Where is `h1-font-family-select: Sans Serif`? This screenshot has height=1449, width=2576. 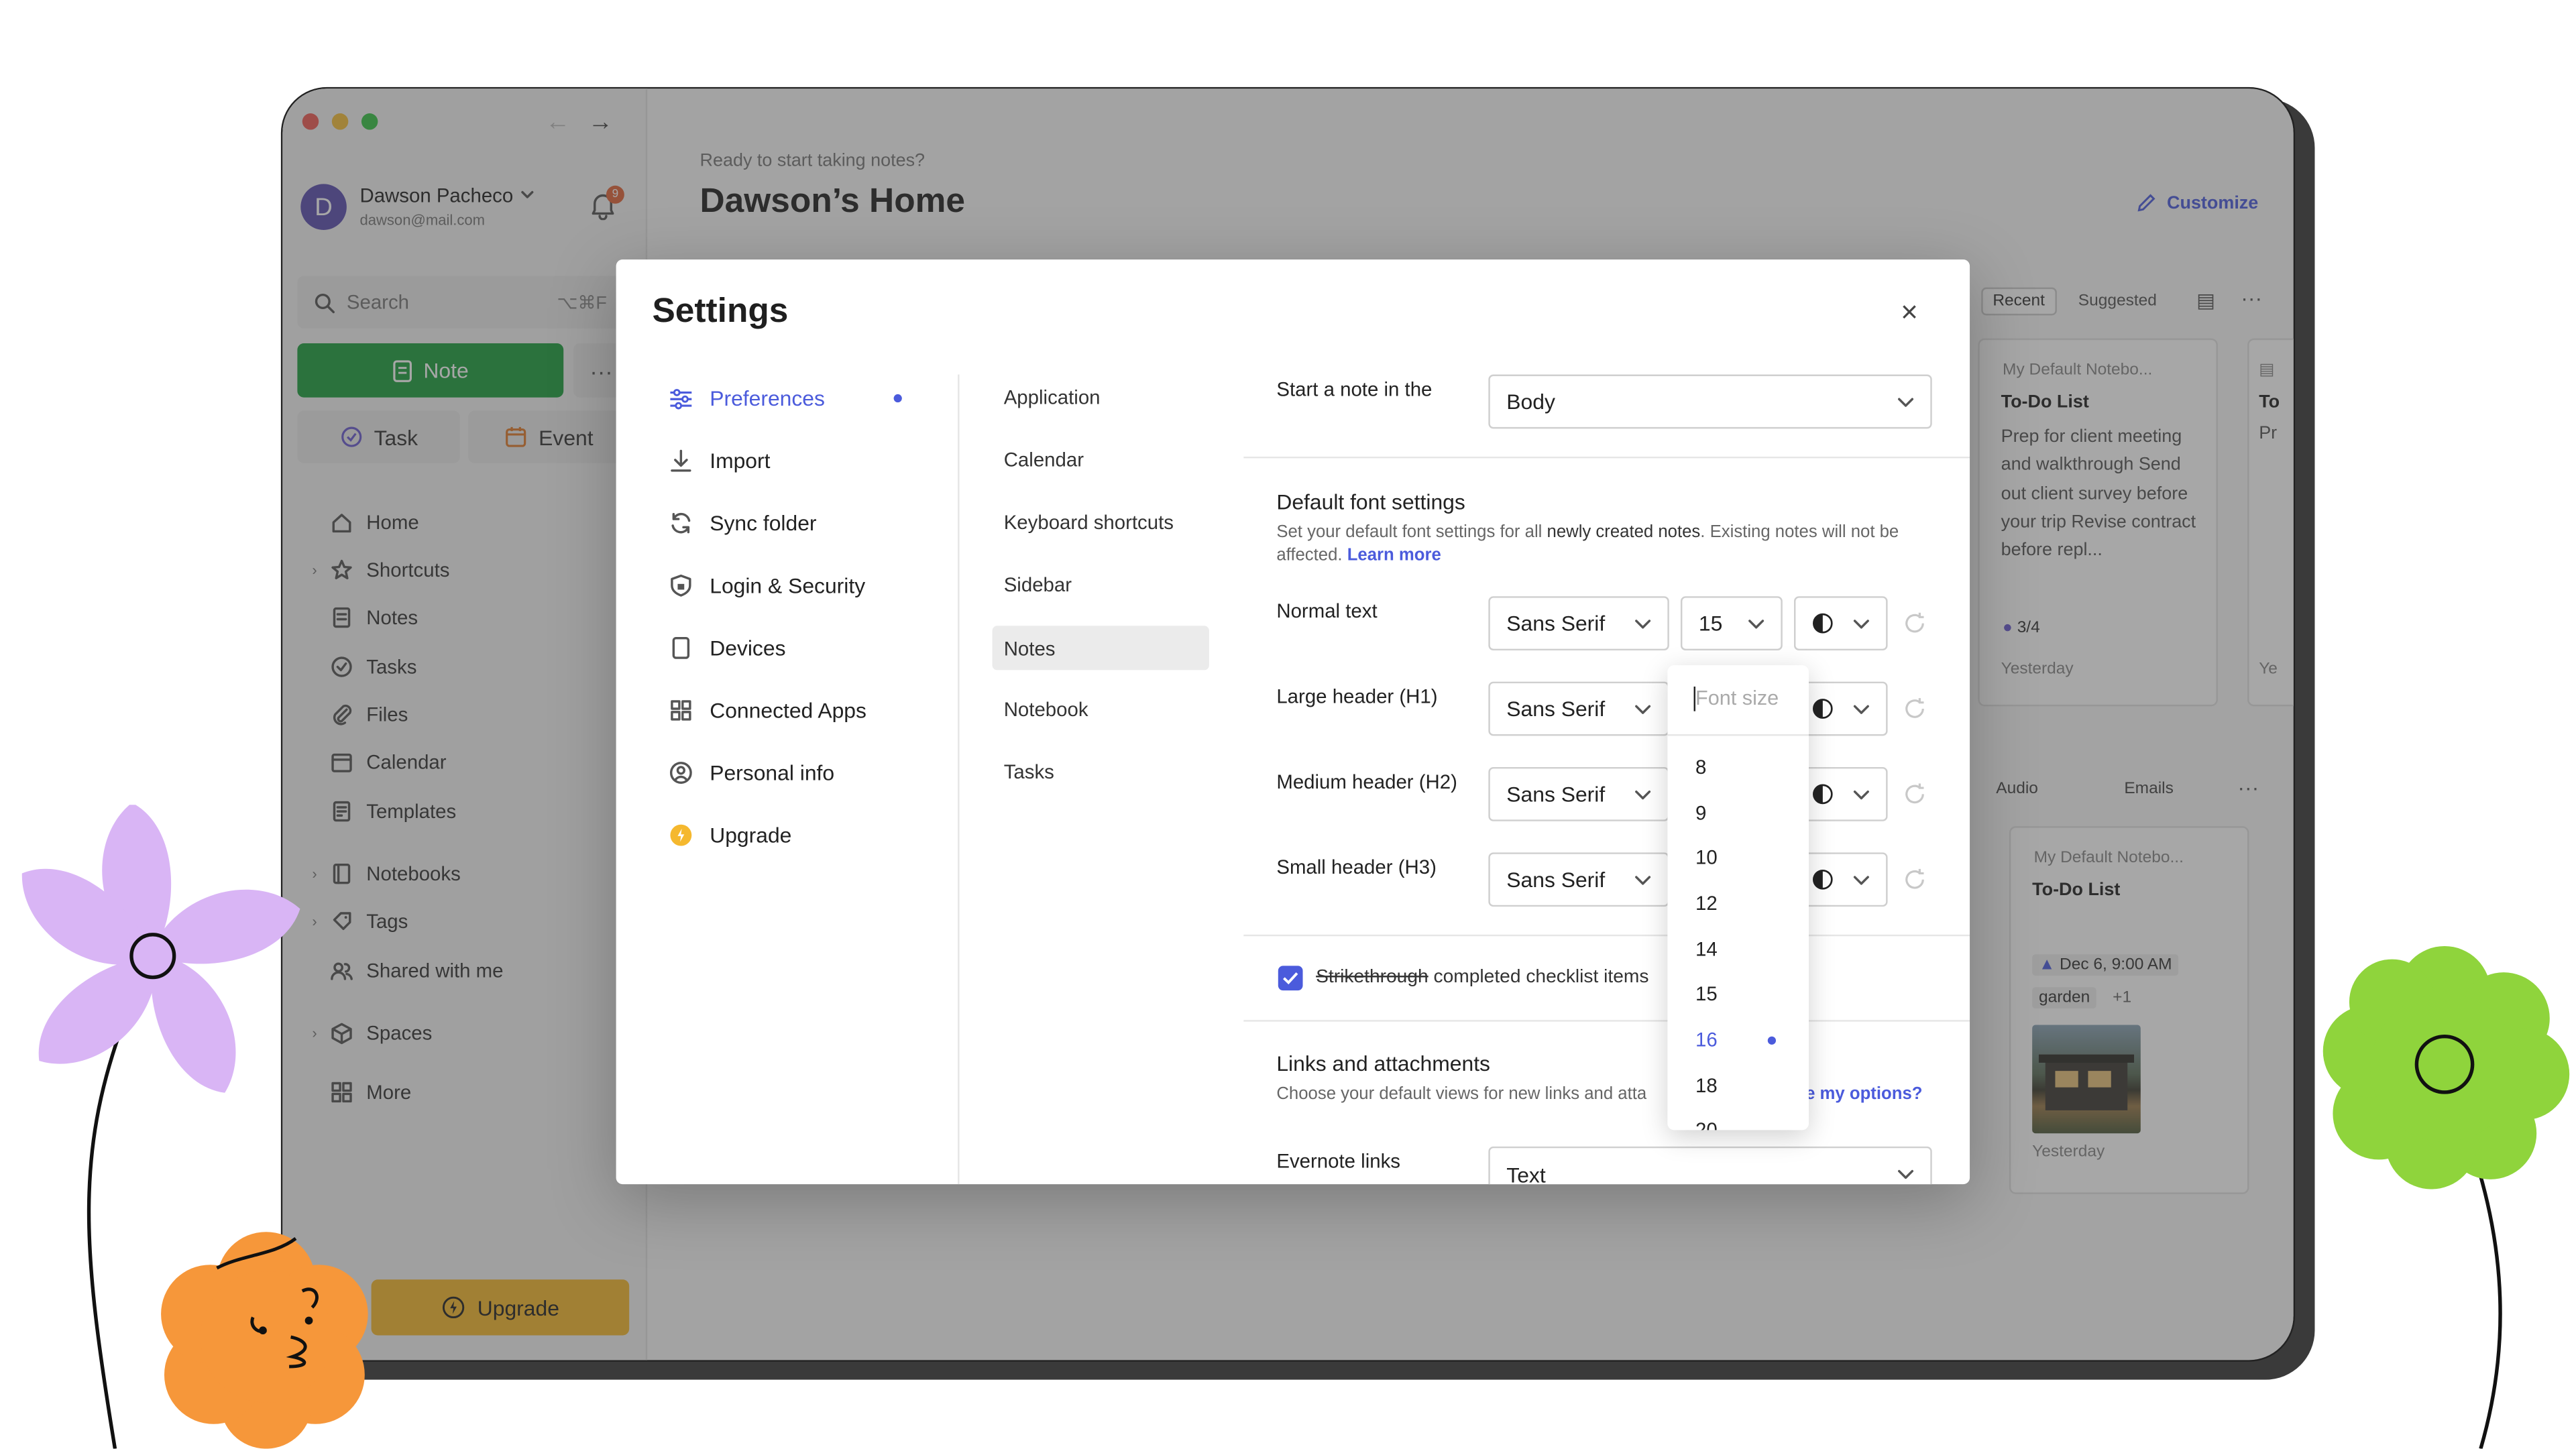 h1-font-family-select: Sans Serif is located at coordinates (1578, 709).